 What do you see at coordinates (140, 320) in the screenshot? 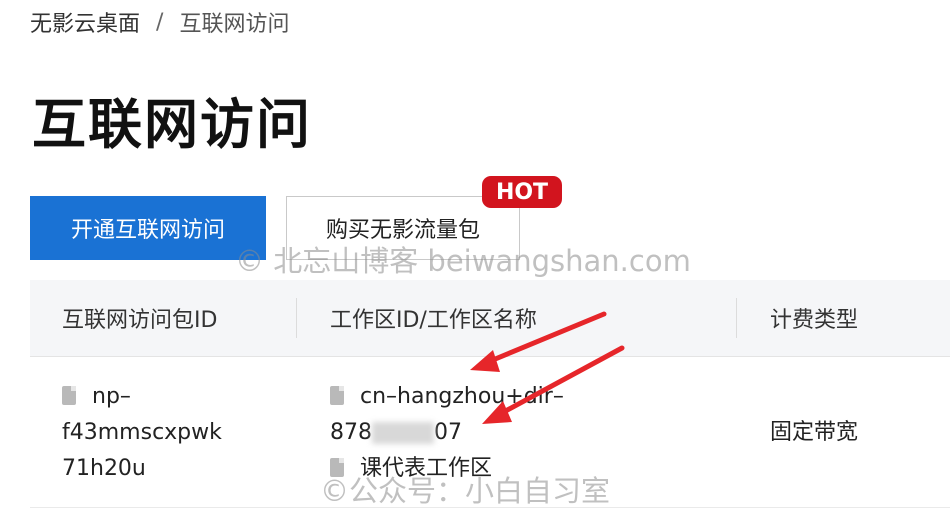
I see `column-header-package-id: 互联网访问包ID` at bounding box center [140, 320].